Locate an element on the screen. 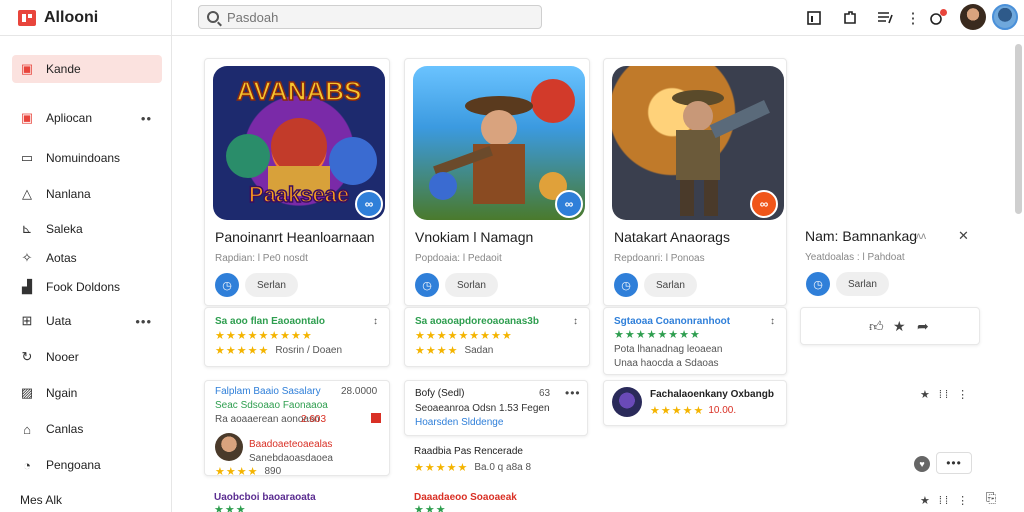  rating-stars: ★★★★★ is located at coordinates (242, 351).